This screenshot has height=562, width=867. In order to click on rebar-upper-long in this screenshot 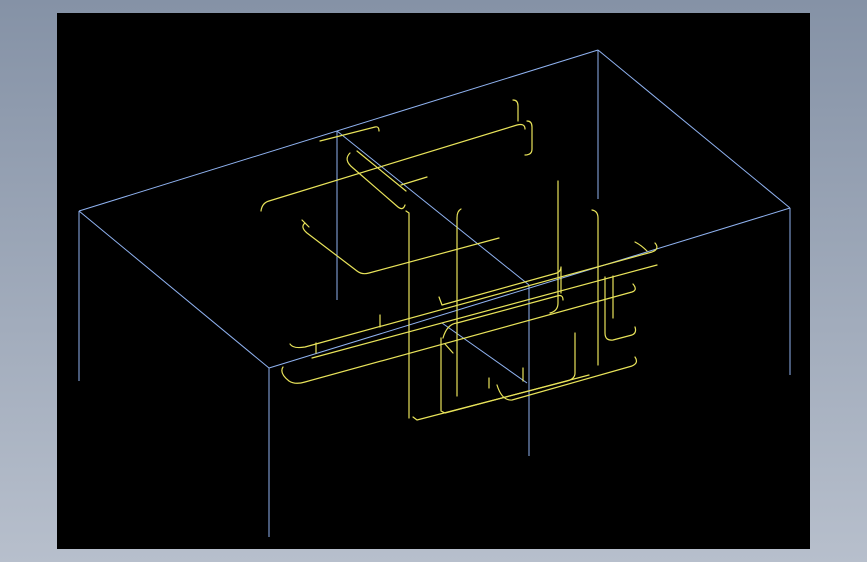, I will do `click(393, 167)`.